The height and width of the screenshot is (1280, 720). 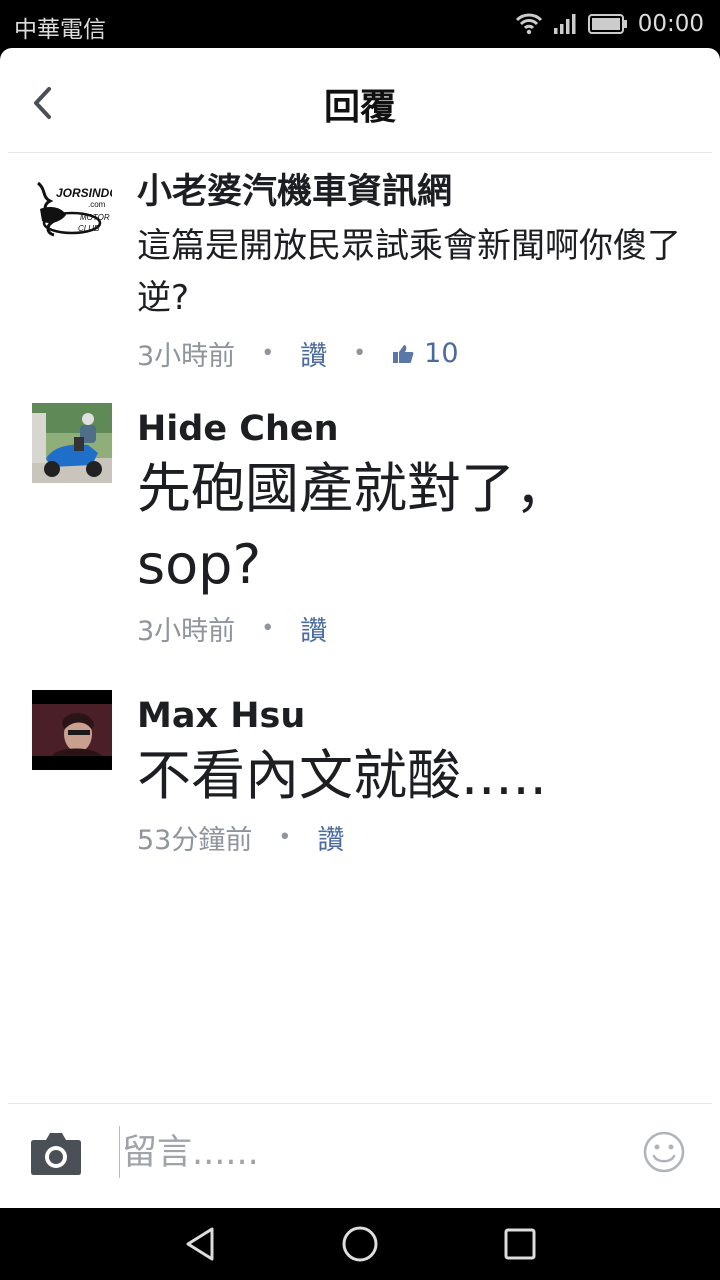 I want to click on svg-text: JORSINDO, so click(x=84, y=193).